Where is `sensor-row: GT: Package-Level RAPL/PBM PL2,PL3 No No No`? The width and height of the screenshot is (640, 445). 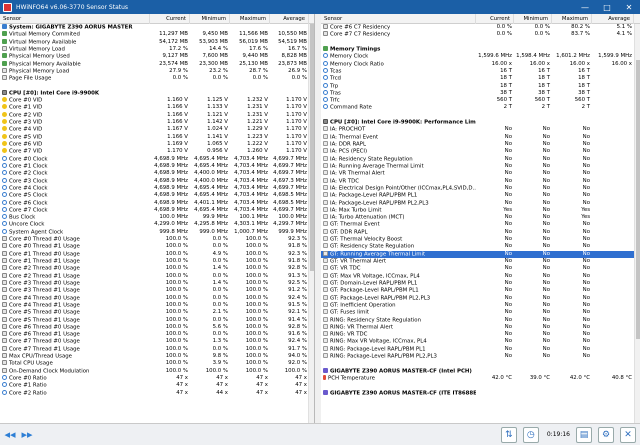 sensor-row: GT: Package-Level RAPL/PBM PL2,PL3 No No No is located at coordinates (480, 298).